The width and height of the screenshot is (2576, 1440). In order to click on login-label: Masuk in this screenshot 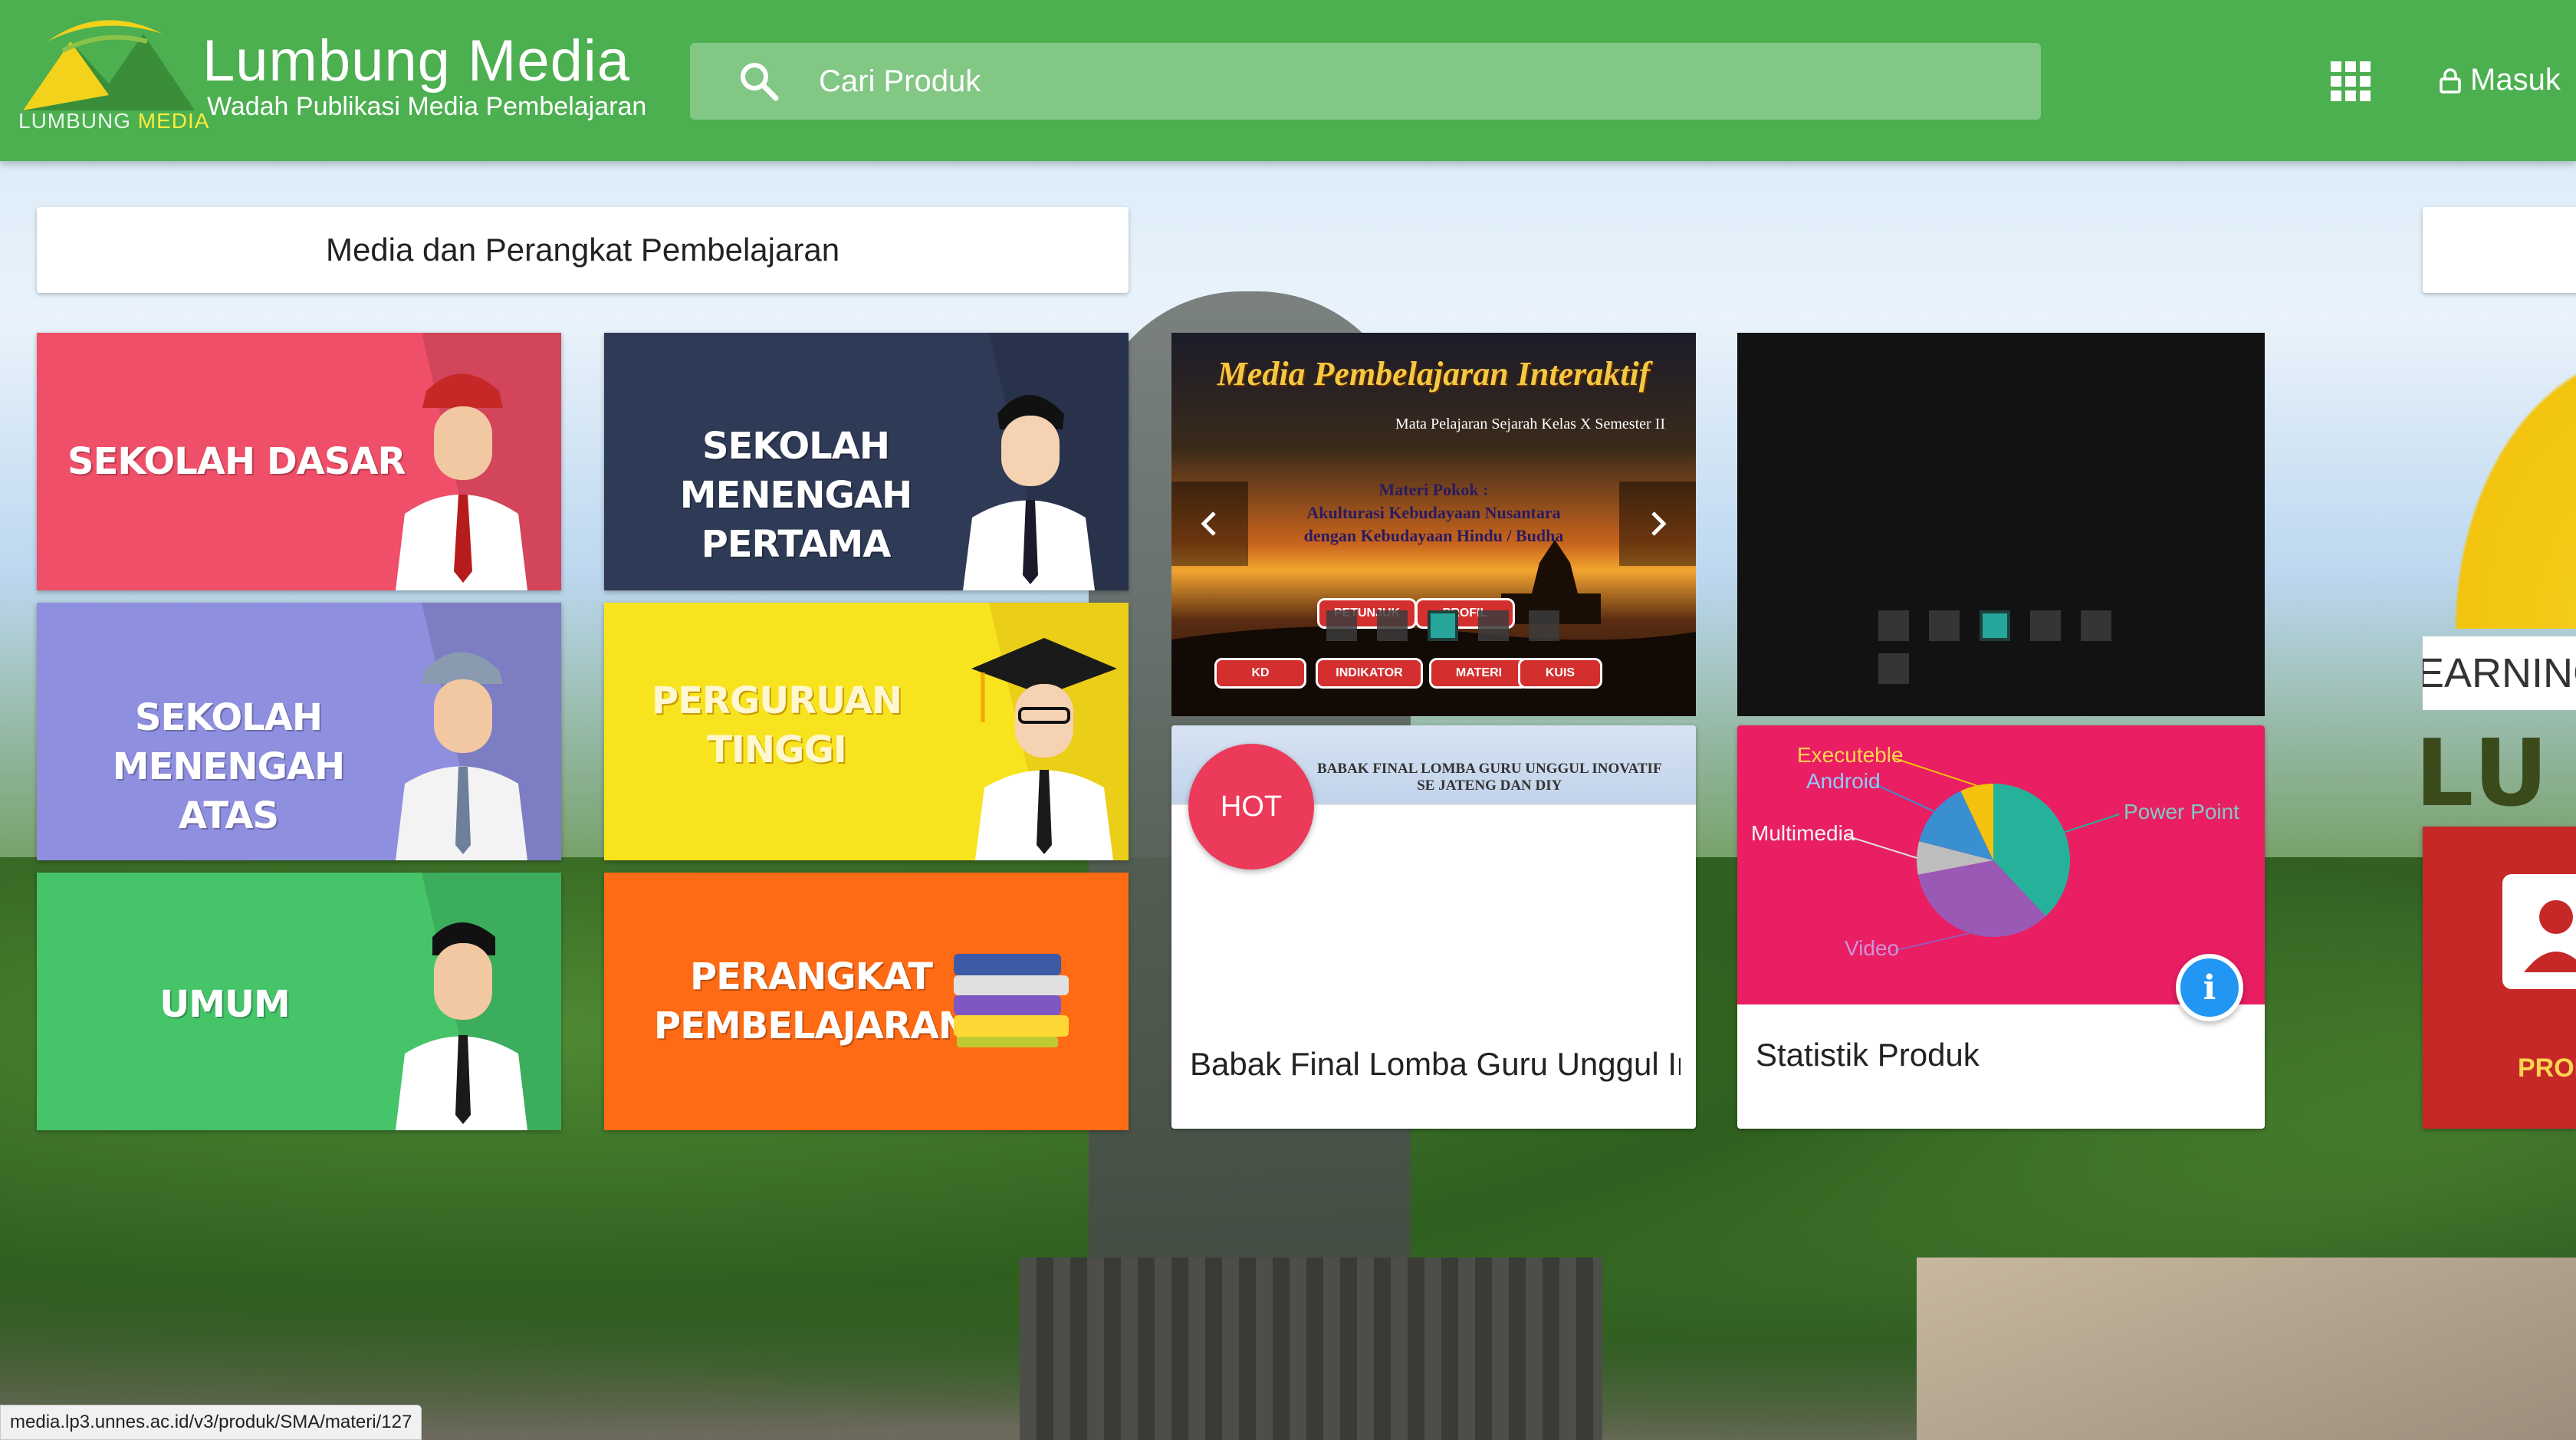, I will do `click(2515, 80)`.